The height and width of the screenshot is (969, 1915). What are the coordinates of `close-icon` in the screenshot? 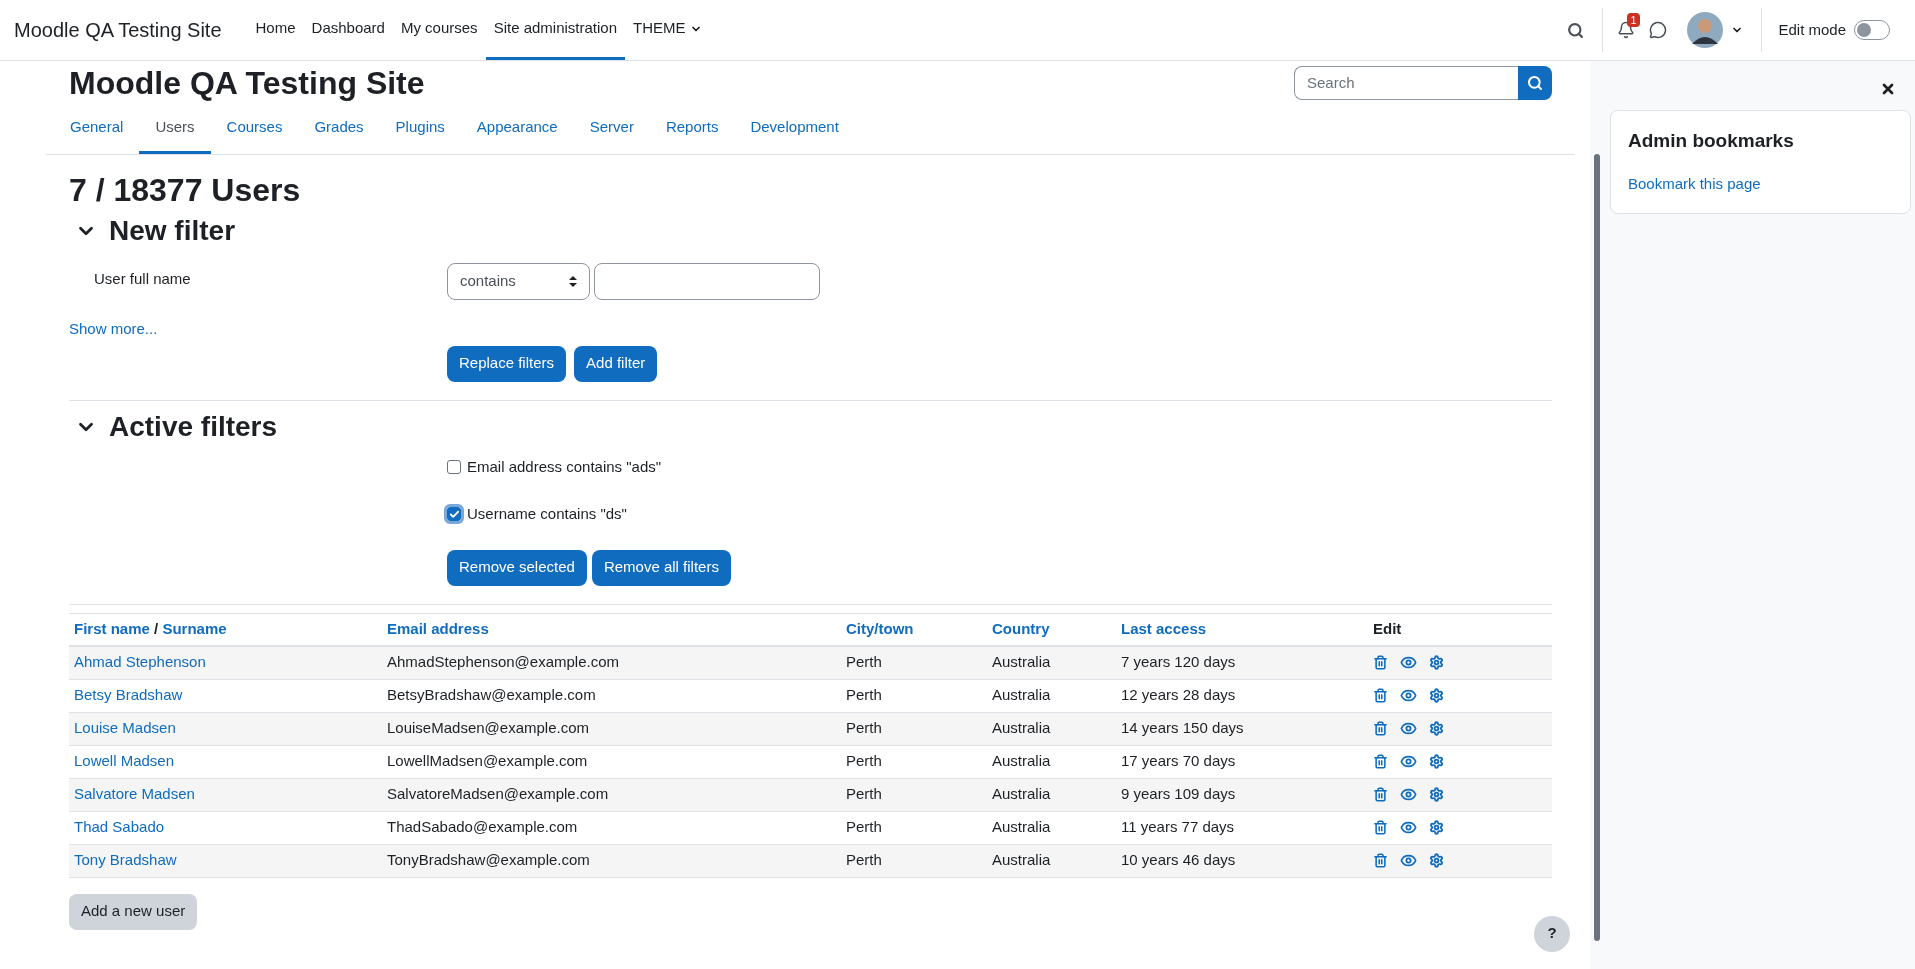 It's located at (1888, 89).